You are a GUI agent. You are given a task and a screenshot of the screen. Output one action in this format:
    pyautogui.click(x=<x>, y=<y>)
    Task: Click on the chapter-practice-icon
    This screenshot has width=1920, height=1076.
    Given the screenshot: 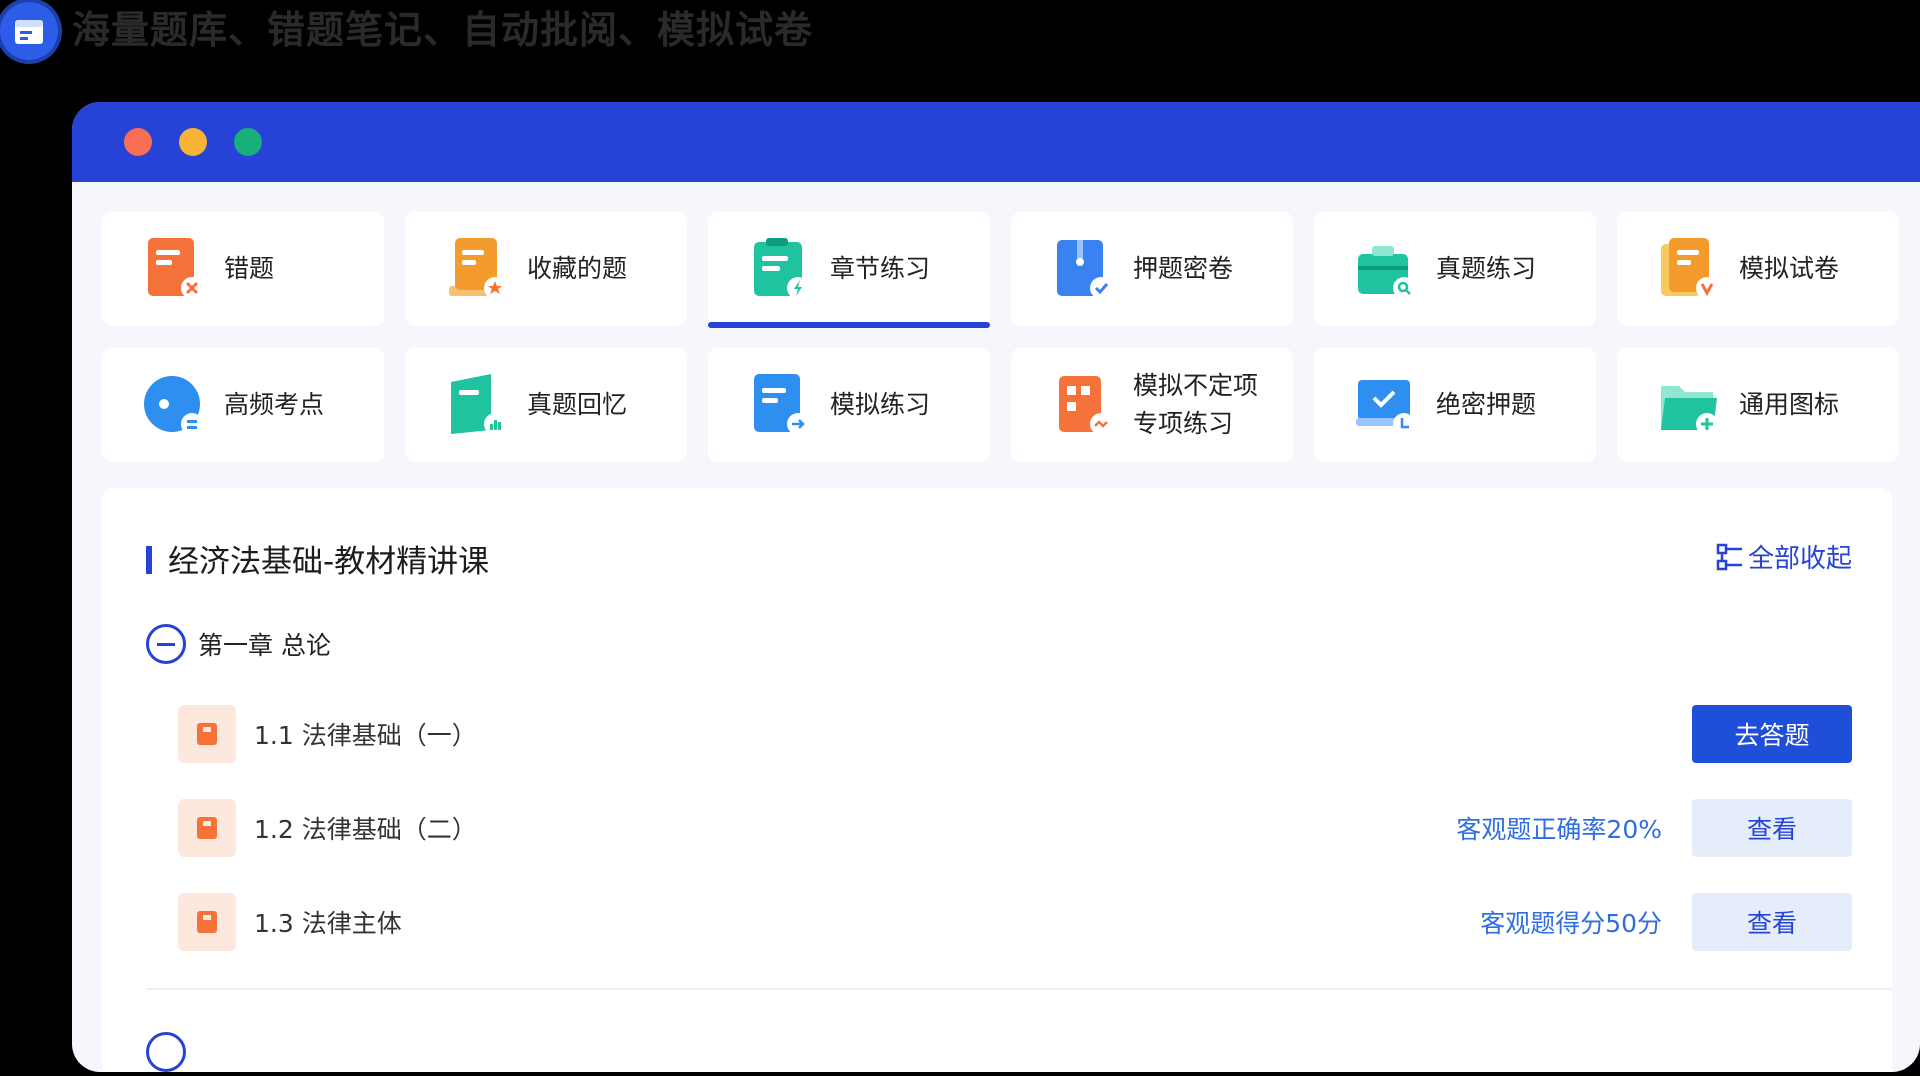 What is the action you would take?
    pyautogui.click(x=781, y=268)
    